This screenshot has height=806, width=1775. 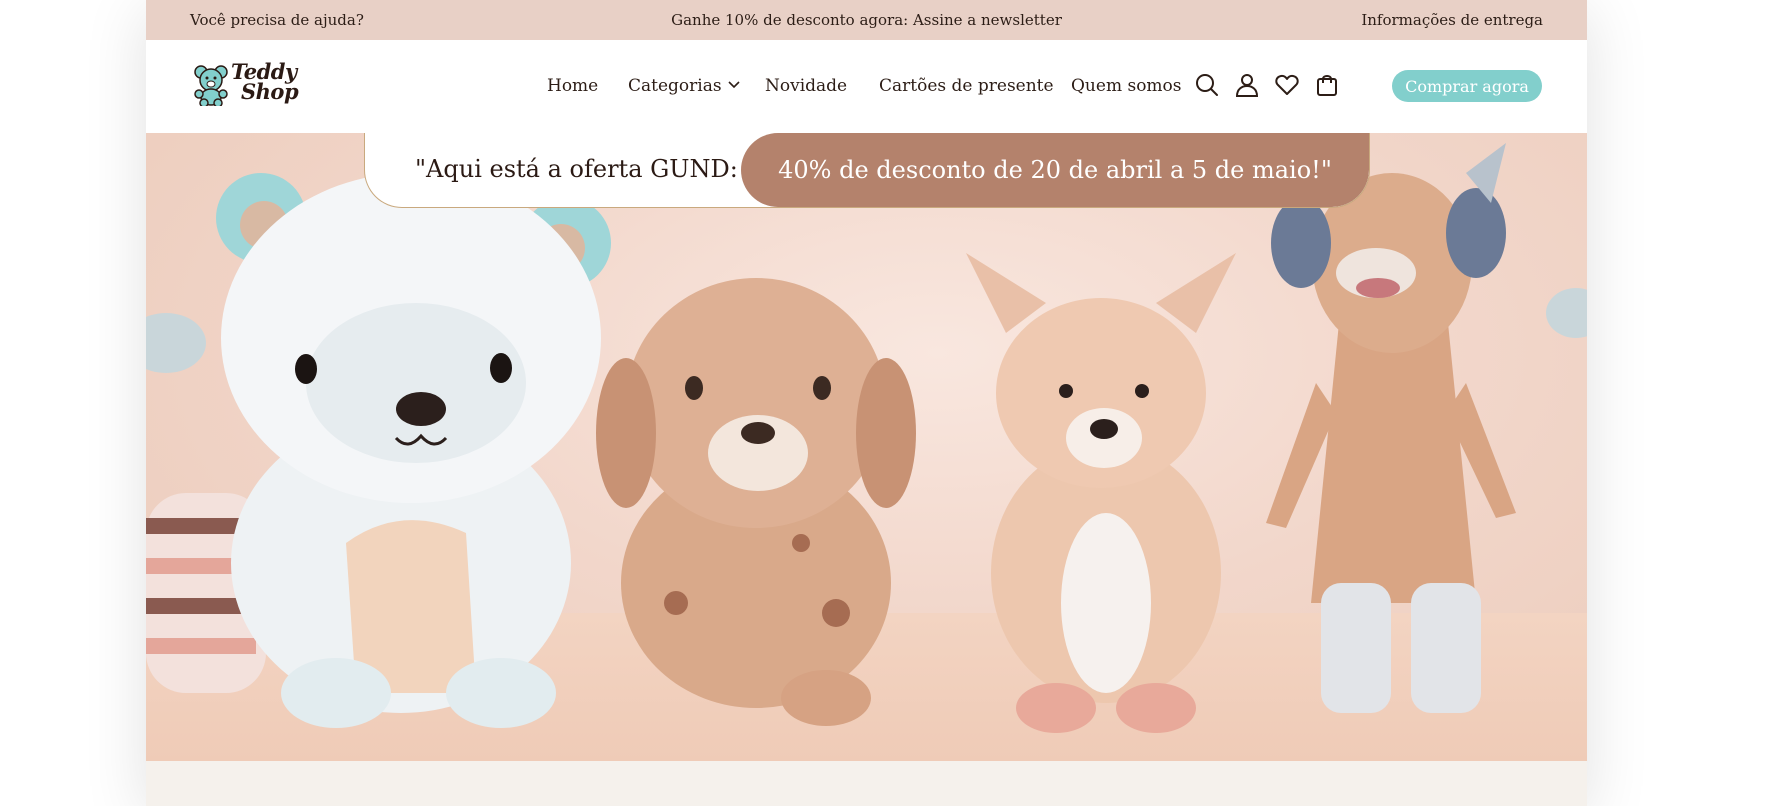 What do you see at coordinates (806, 86) in the screenshot?
I see `nav-new: Novidade` at bounding box center [806, 86].